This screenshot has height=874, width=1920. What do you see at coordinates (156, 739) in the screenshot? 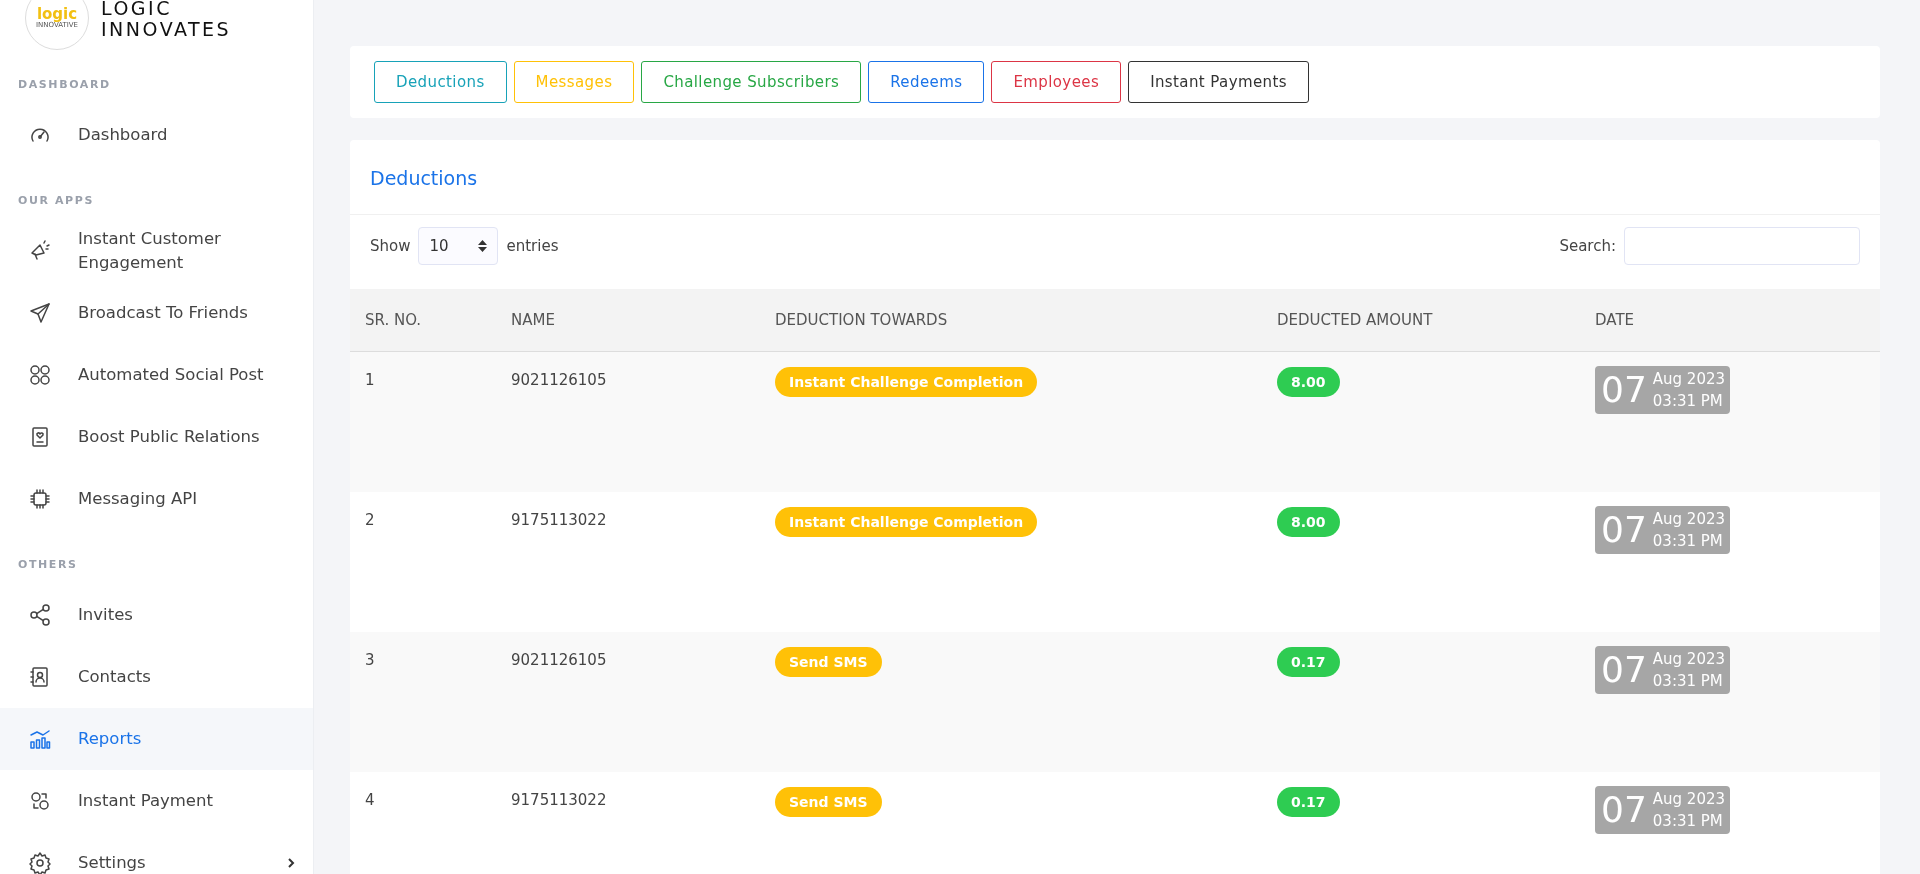
I see `sidebar-item: Reports` at bounding box center [156, 739].